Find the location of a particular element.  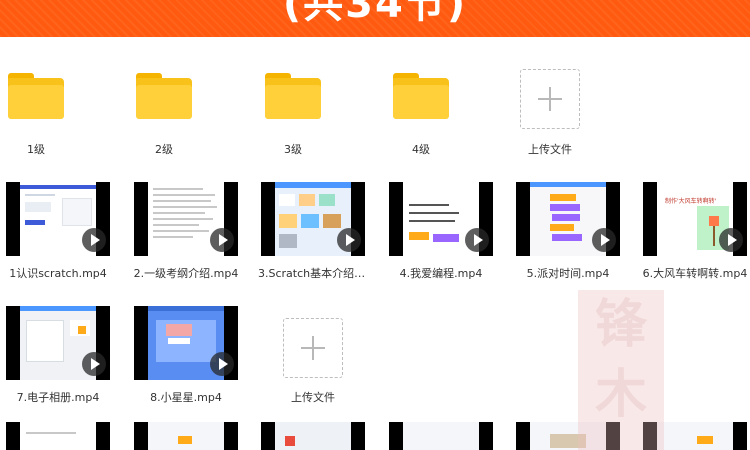

folder-label: 4级 is located at coordinates (421, 149).